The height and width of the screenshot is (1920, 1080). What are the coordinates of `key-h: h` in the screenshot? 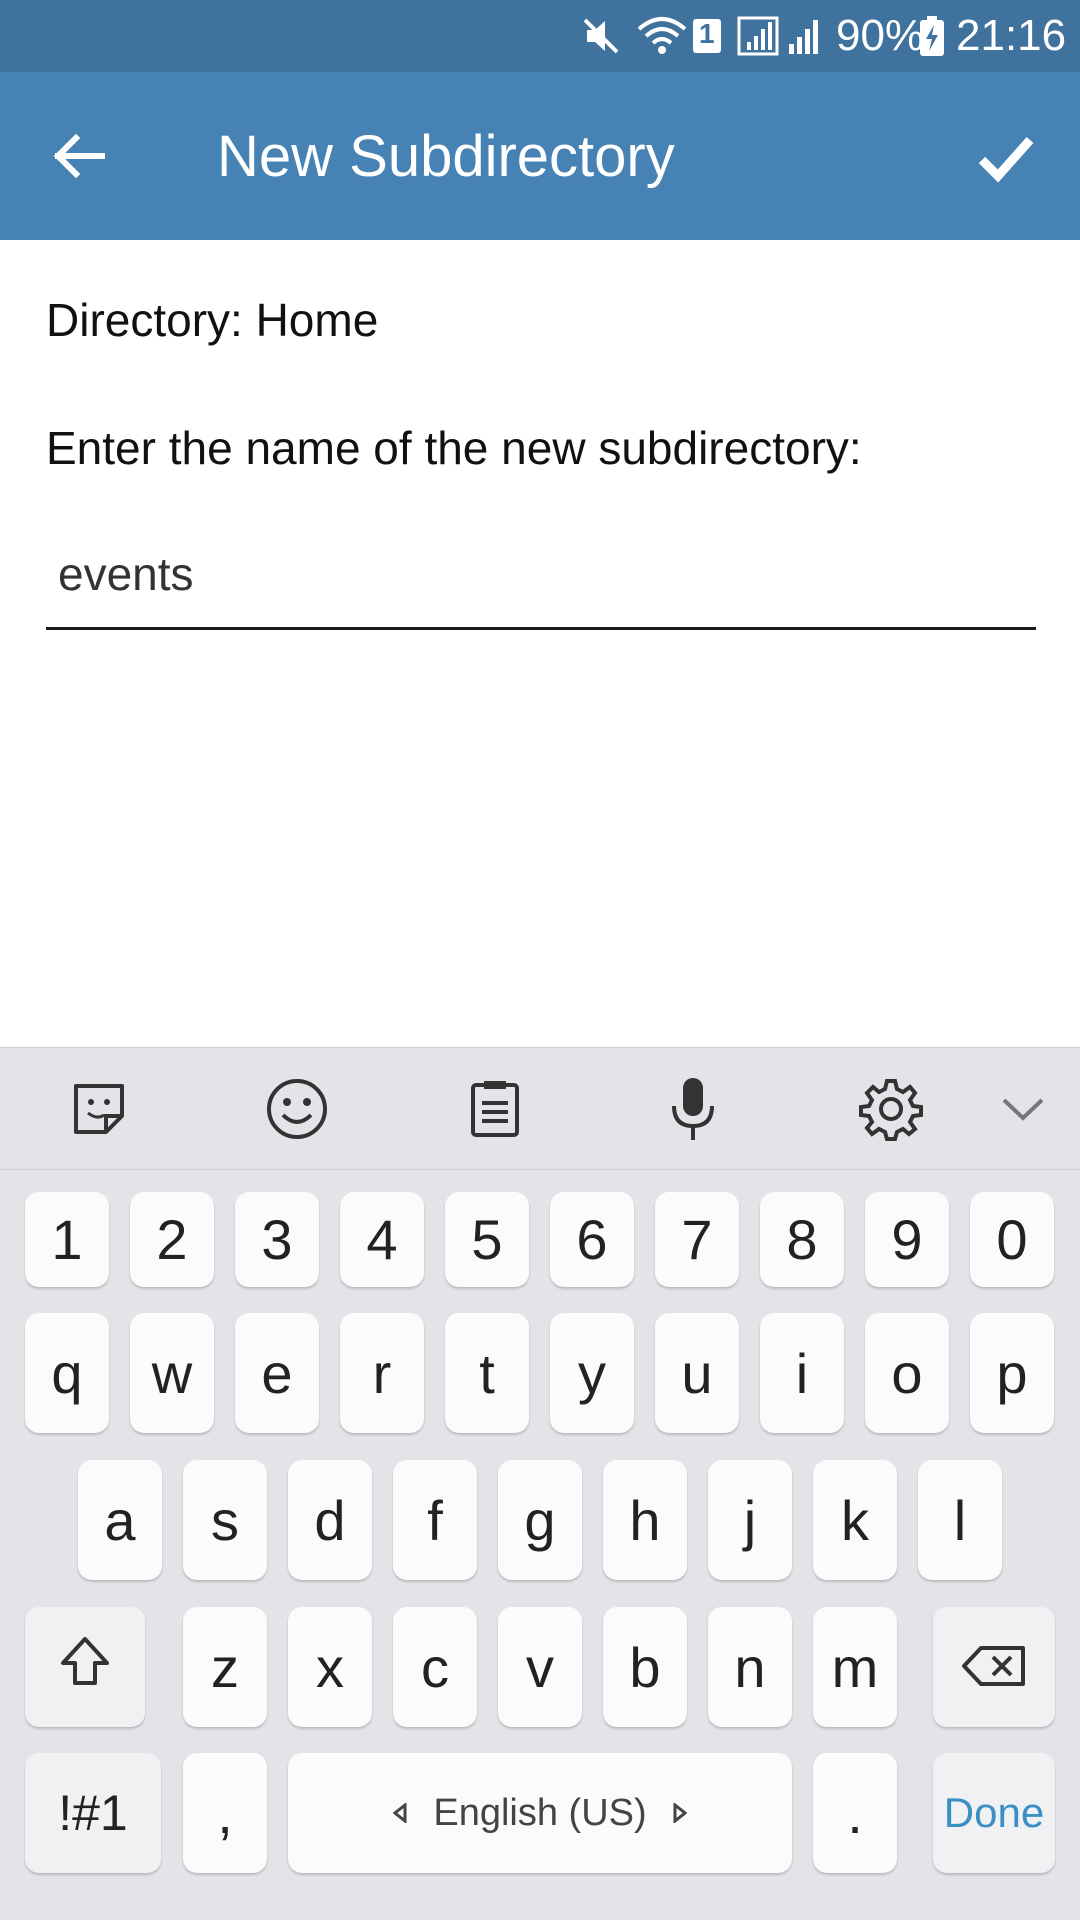 It's located at (645, 1520).